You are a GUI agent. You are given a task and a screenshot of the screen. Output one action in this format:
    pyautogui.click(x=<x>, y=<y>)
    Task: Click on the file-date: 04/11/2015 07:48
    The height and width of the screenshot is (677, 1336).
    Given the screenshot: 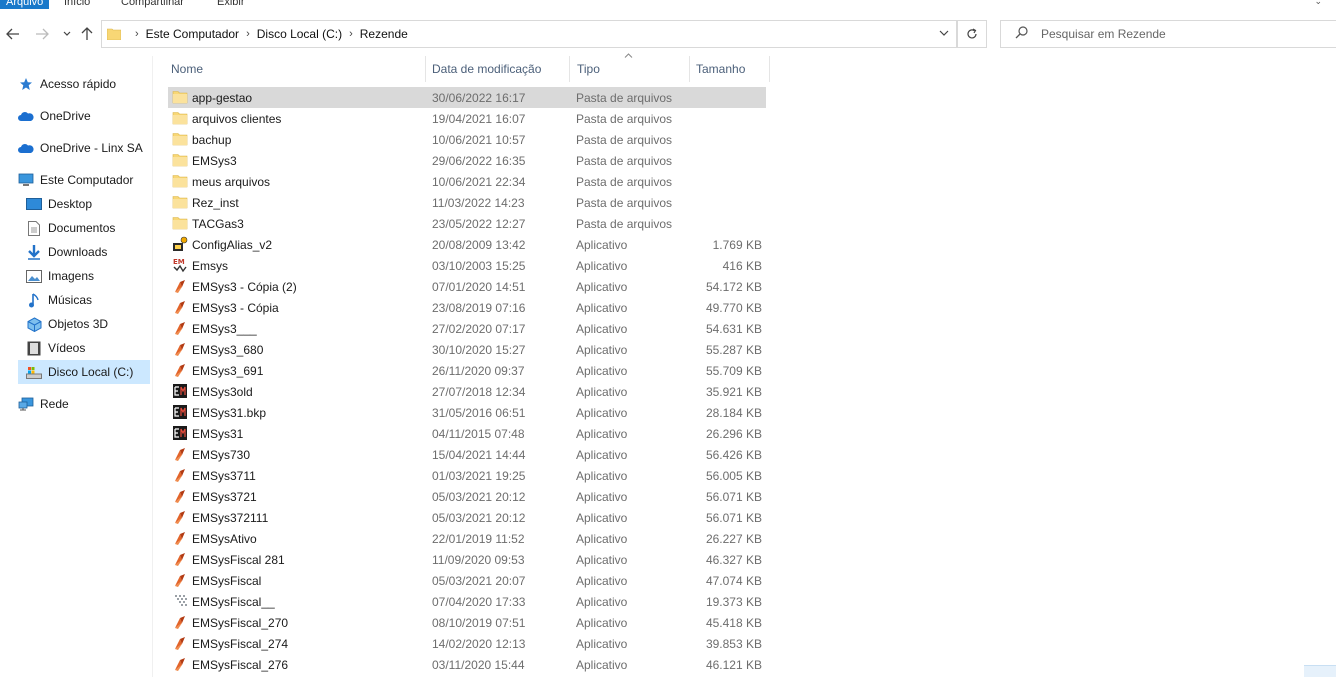 What is the action you would take?
    pyautogui.click(x=478, y=434)
    